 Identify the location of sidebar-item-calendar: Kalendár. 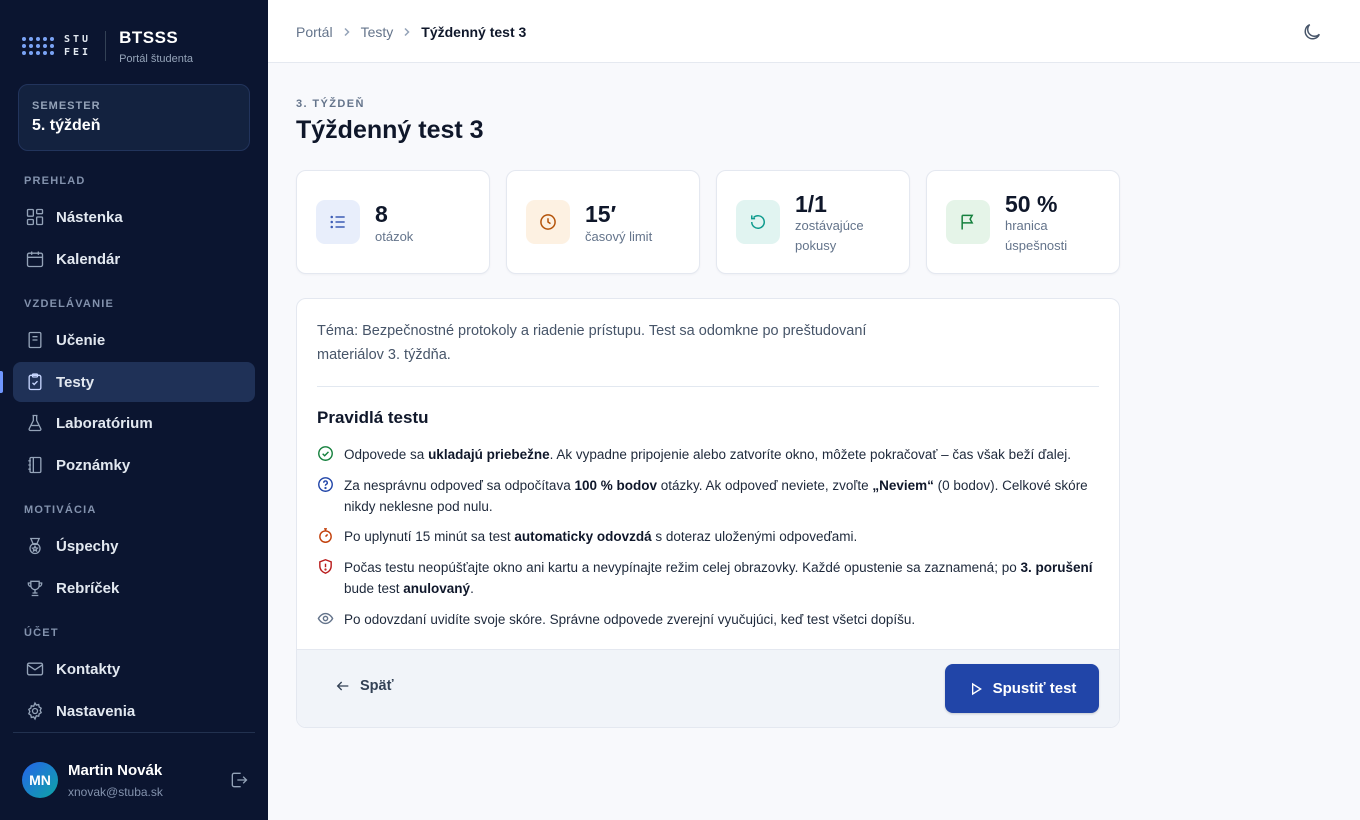
(134, 259).